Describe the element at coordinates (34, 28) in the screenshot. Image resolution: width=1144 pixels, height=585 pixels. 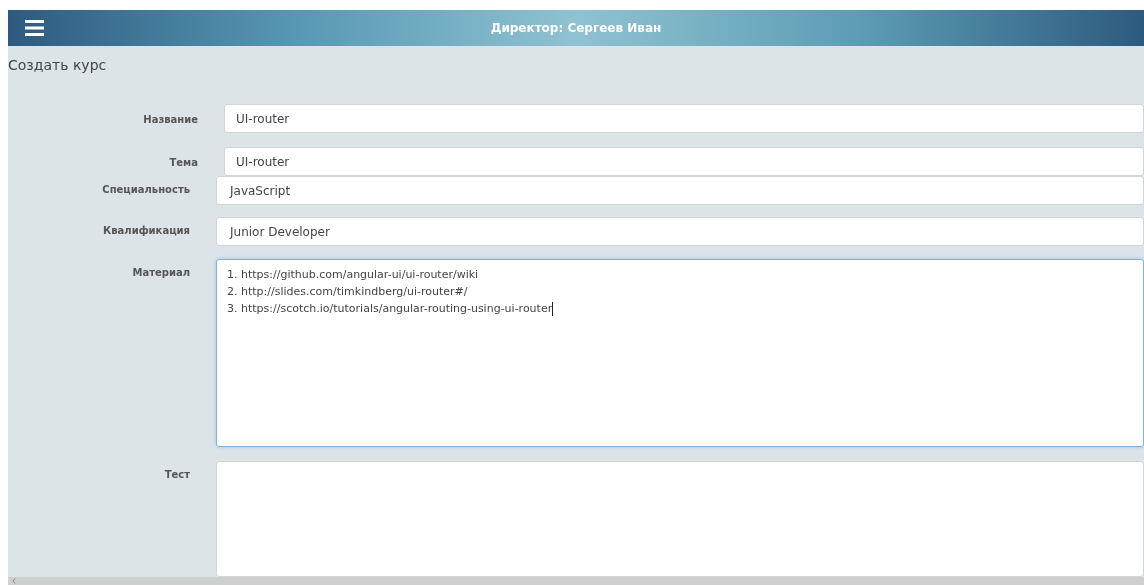
I see `menu-icon` at that location.